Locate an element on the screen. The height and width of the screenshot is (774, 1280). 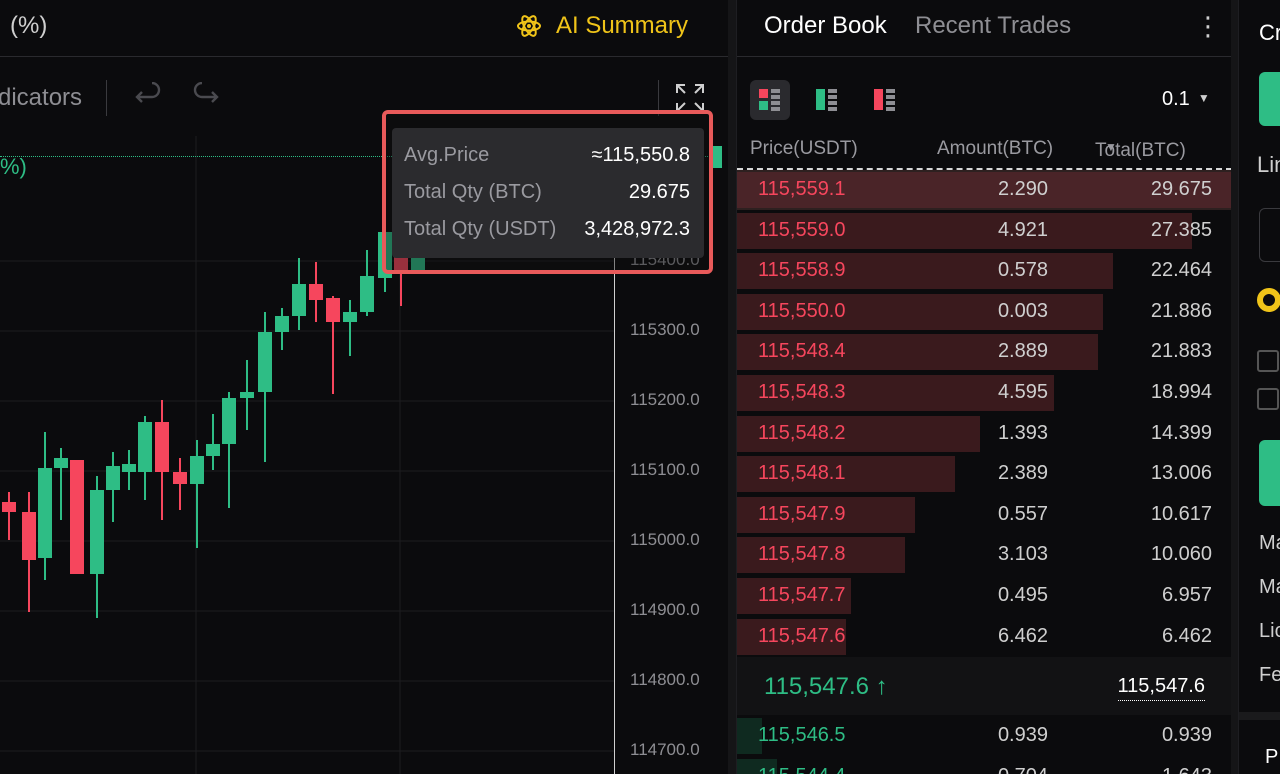
layout-both-icon is located at coordinates (770, 100).